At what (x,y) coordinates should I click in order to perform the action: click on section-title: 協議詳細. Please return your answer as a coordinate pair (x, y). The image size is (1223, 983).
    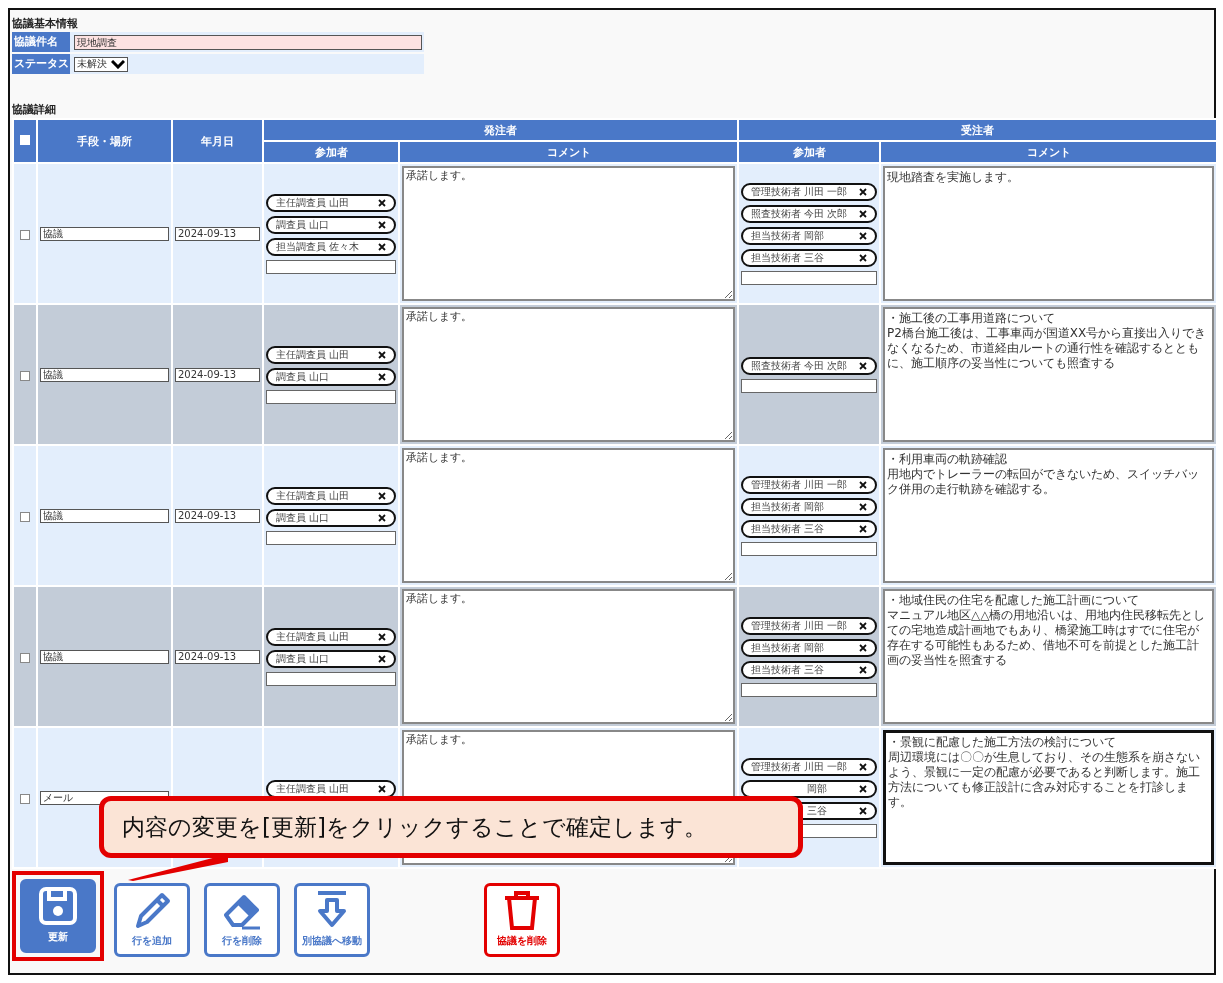
    Looking at the image, I should click on (34, 110).